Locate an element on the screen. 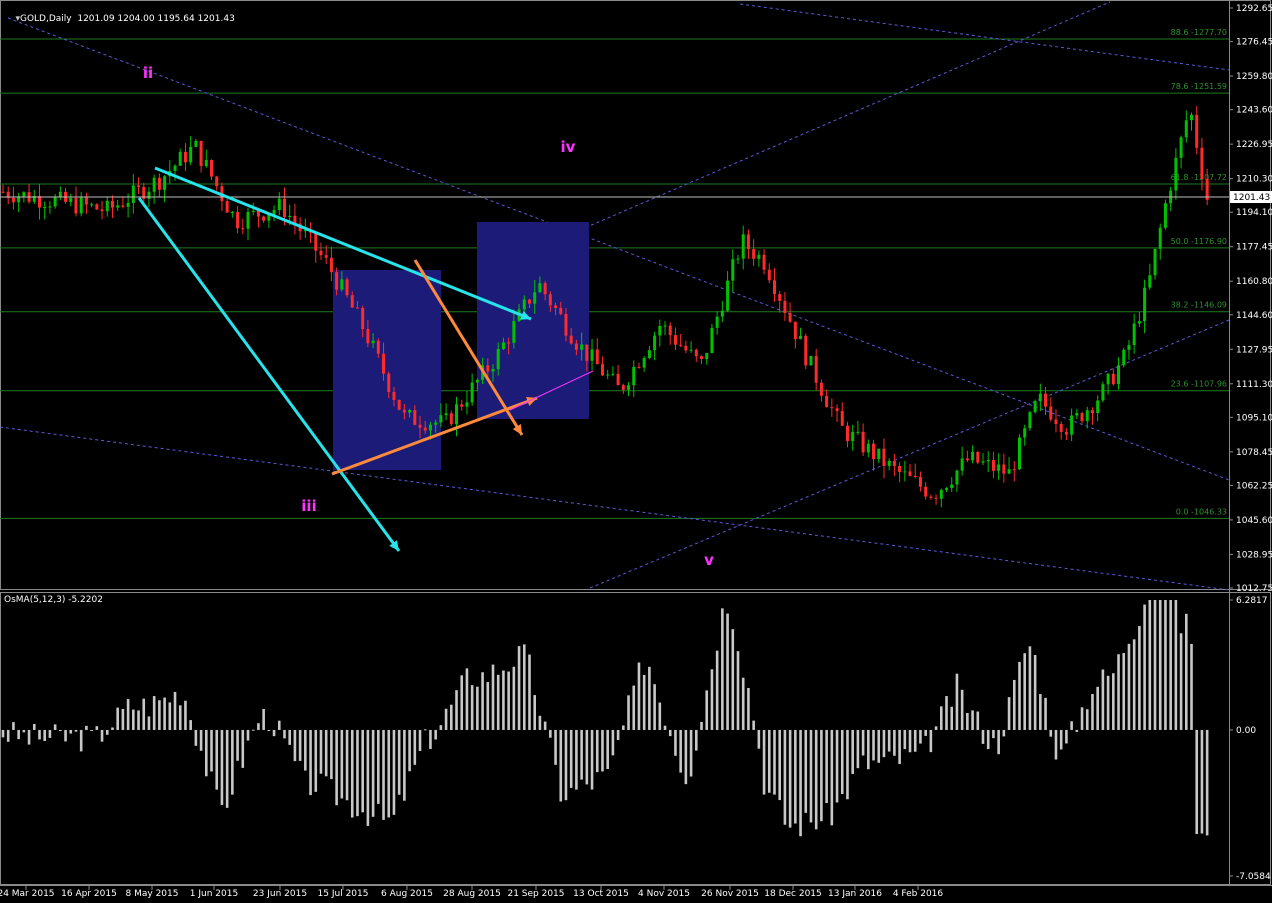 Image resolution: width=1272 pixels, height=903 pixels. price-tick-label: 1078.45 is located at coordinates (1254, 453).